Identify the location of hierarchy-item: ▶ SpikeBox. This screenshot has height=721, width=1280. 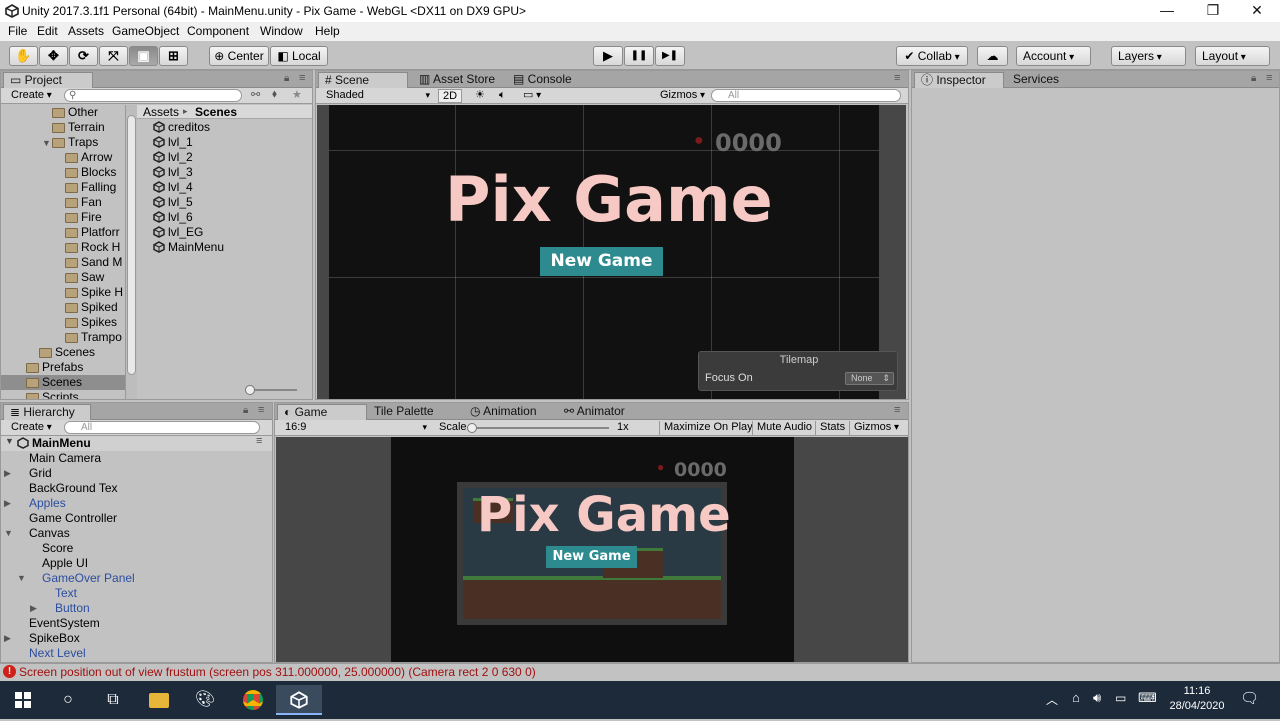
(42, 638).